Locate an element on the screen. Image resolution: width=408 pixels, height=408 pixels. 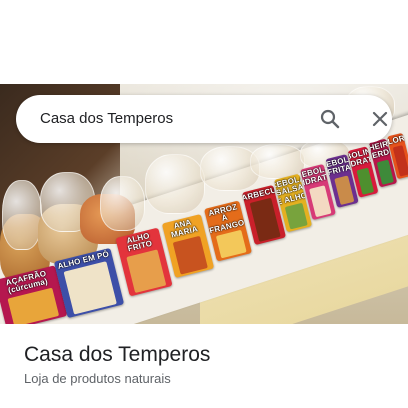
close-icon is located at coordinates (380, 119).